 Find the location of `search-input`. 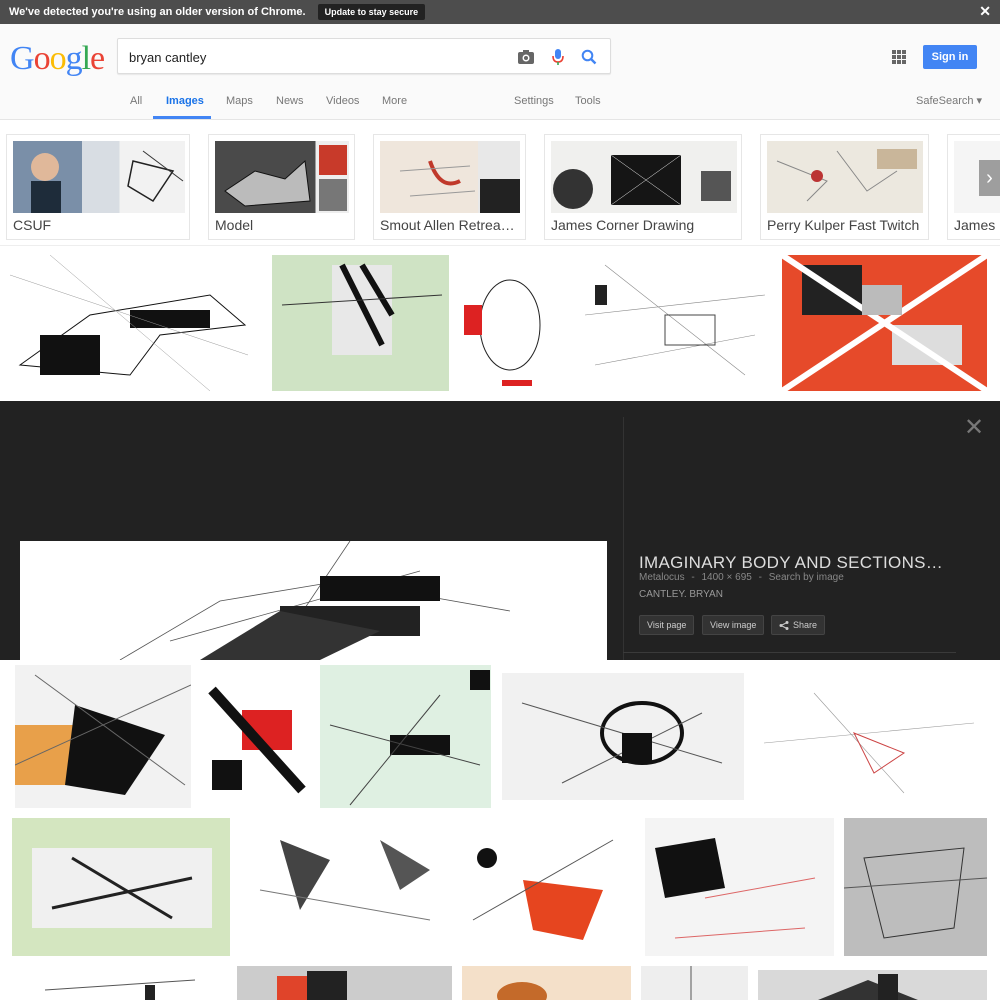

search-input is located at coordinates (319, 57).